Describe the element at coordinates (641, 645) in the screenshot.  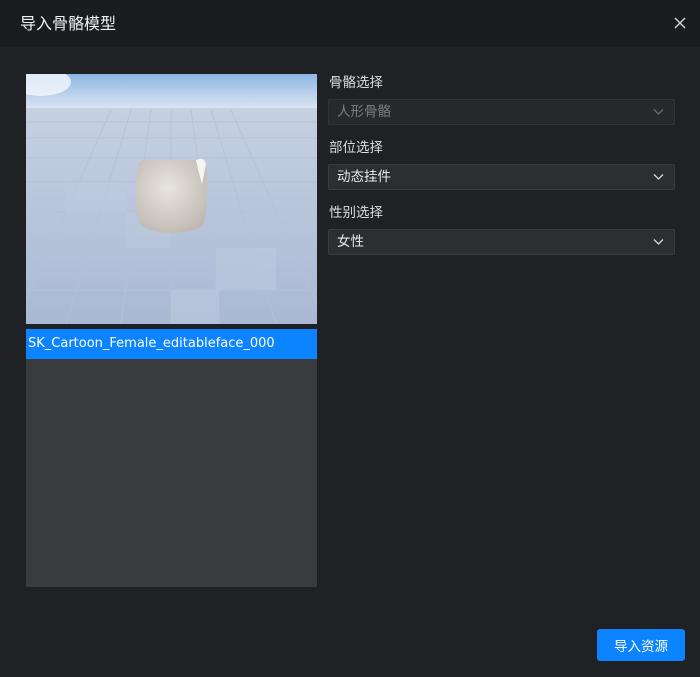
I see `import-resource-button: 导入资源` at that location.